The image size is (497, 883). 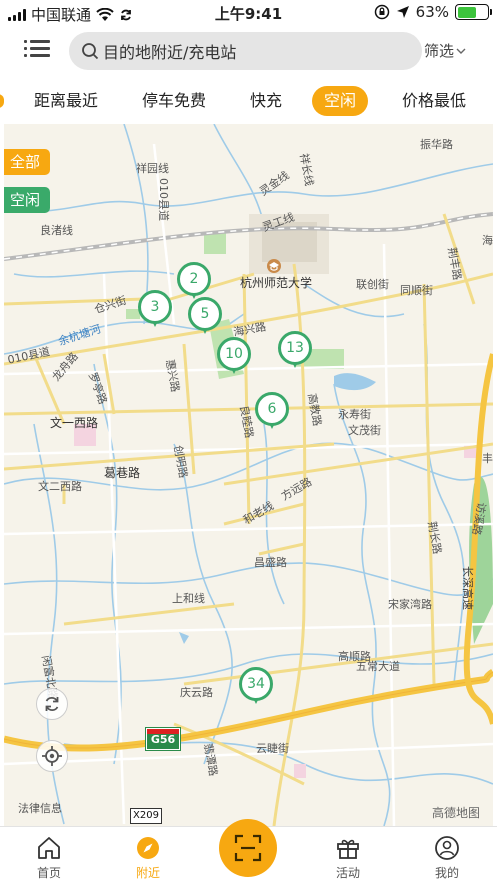 I want to click on station-pin: 34, so click(x=256, y=688).